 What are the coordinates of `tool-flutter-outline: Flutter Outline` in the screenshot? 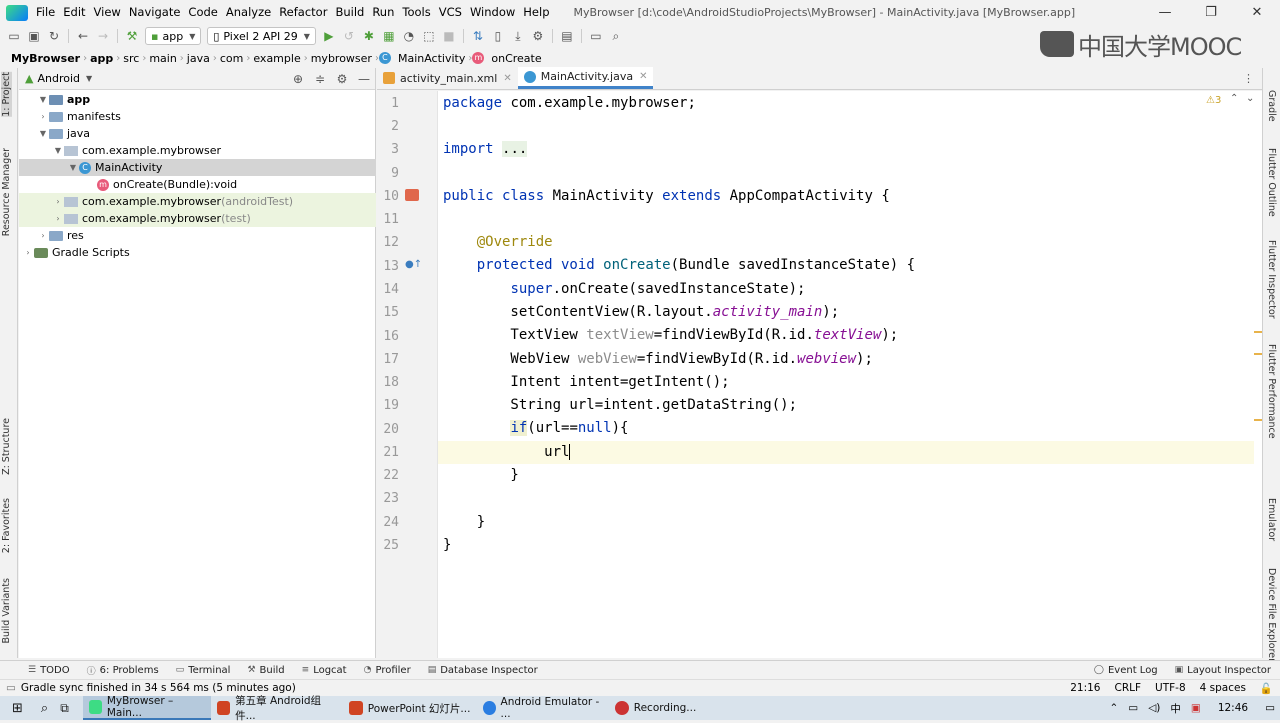 It's located at (1271, 182).